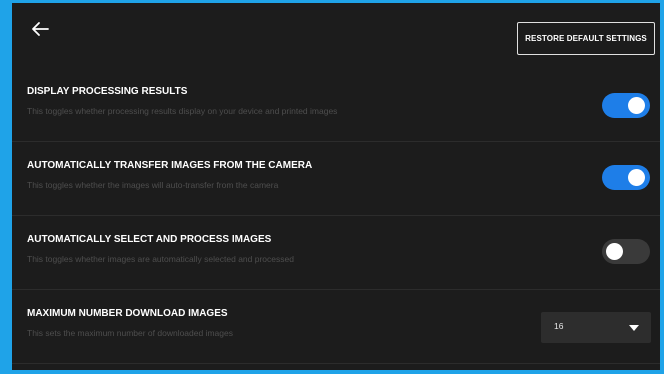  What do you see at coordinates (107, 91) in the screenshot?
I see `setting-title: DISPLAY PROCESSING RESULTS` at bounding box center [107, 91].